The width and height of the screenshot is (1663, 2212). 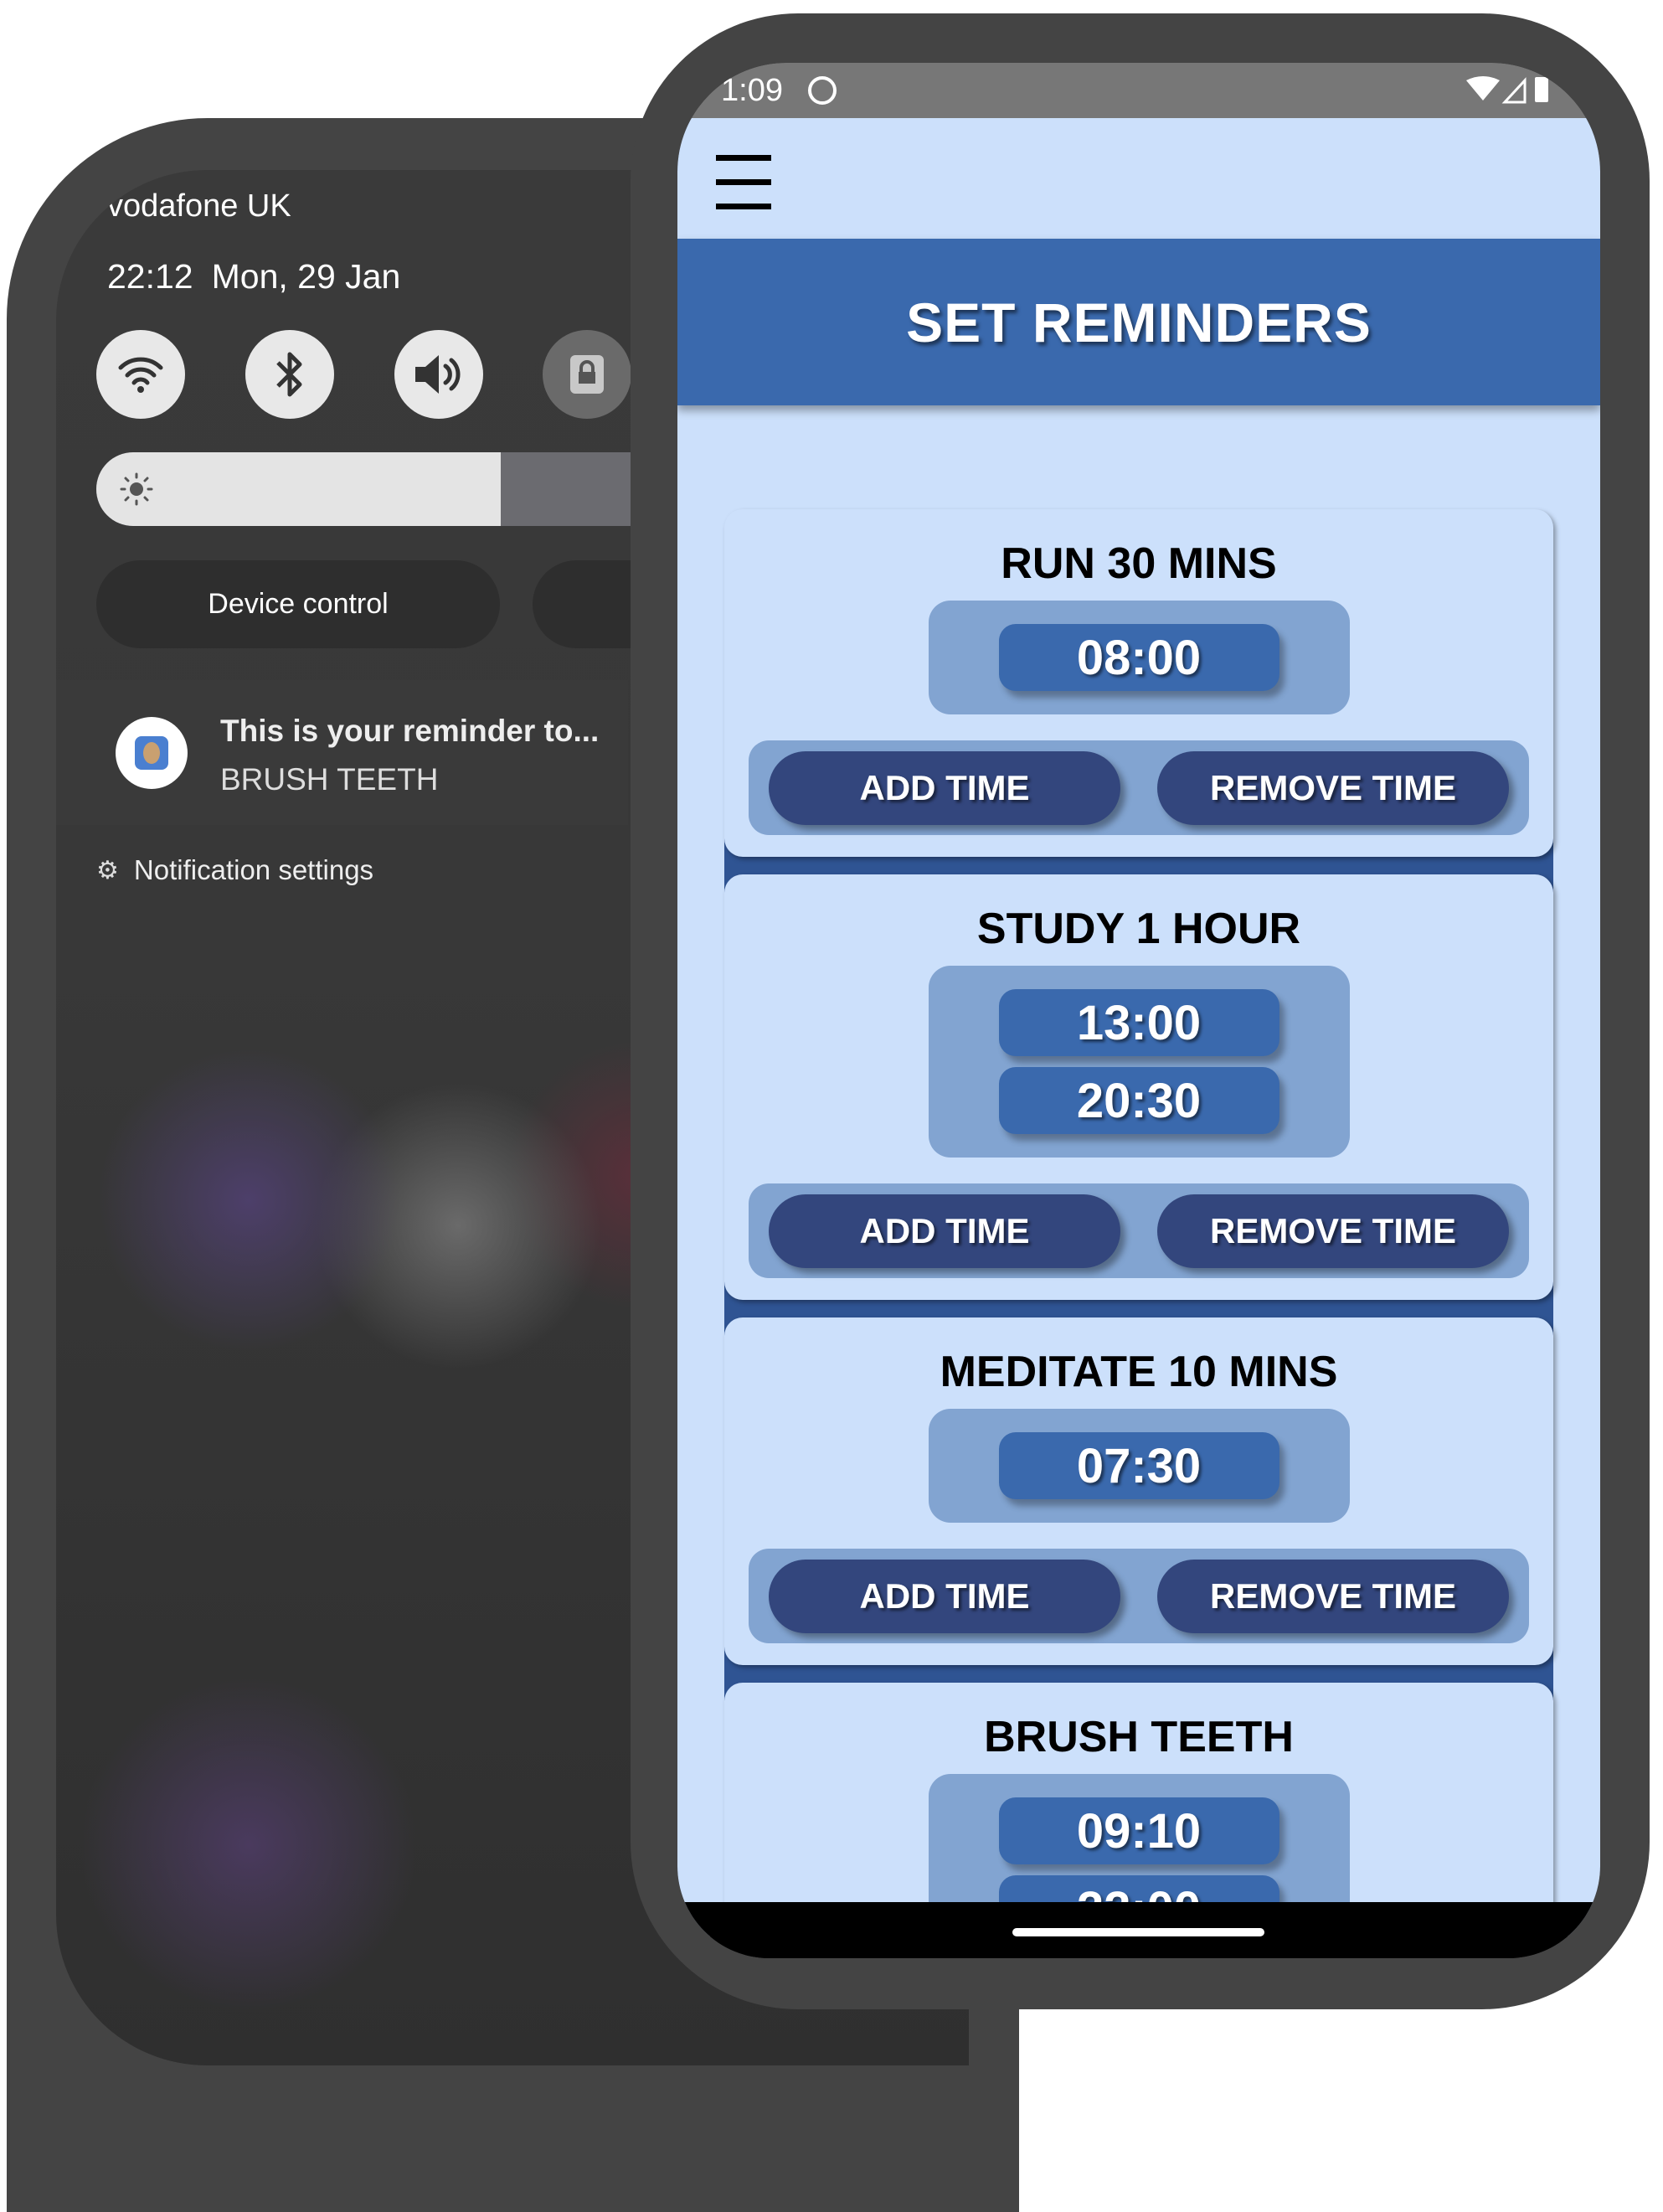 I want to click on brightness-icon, so click(x=136, y=489).